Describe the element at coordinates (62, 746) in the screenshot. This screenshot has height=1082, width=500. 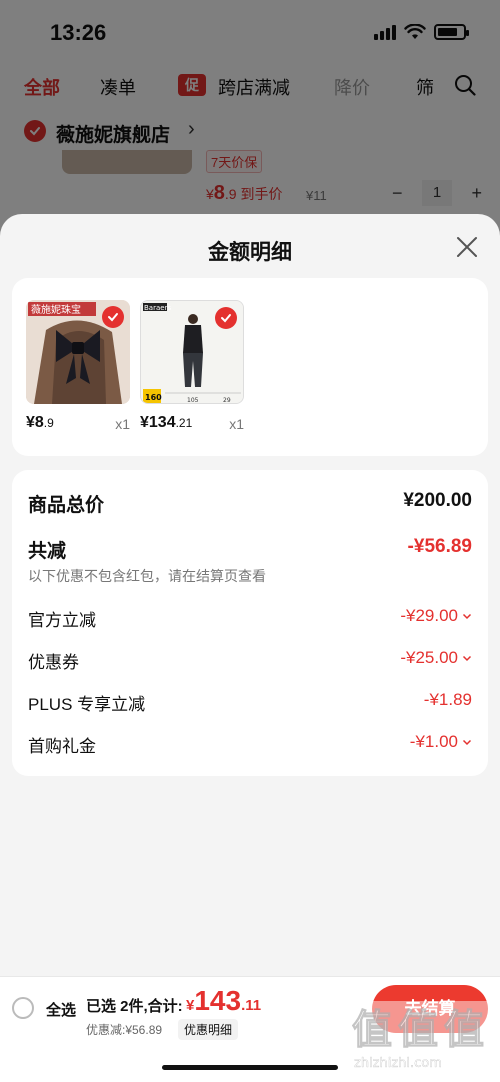
I see `discount-item-label: 首购礼金` at that location.